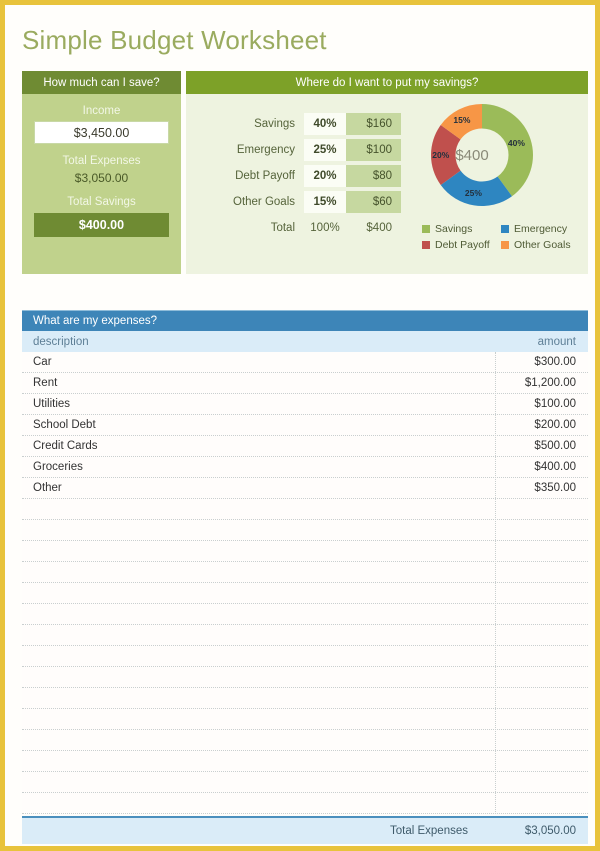  I want to click on expense-description: Other, so click(253, 488).